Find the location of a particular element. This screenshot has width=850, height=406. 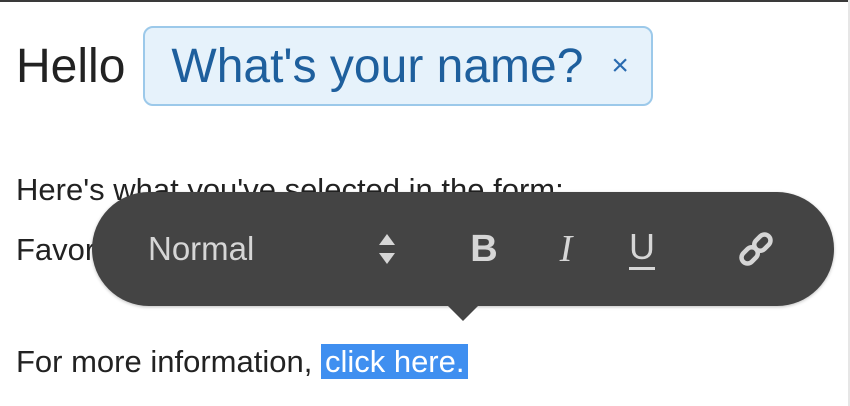

underline-label: U is located at coordinates (642, 249).